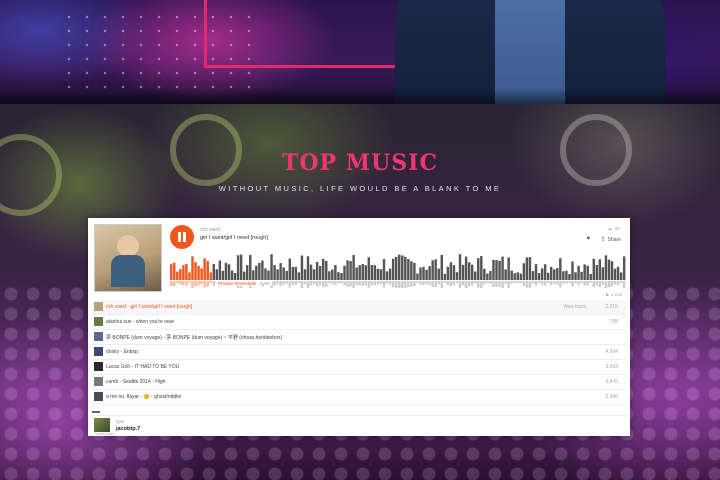 The image size is (720, 480). What do you see at coordinates (128, 429) in the screenshot?
I see `footer-username: jacobtp.7` at bounding box center [128, 429].